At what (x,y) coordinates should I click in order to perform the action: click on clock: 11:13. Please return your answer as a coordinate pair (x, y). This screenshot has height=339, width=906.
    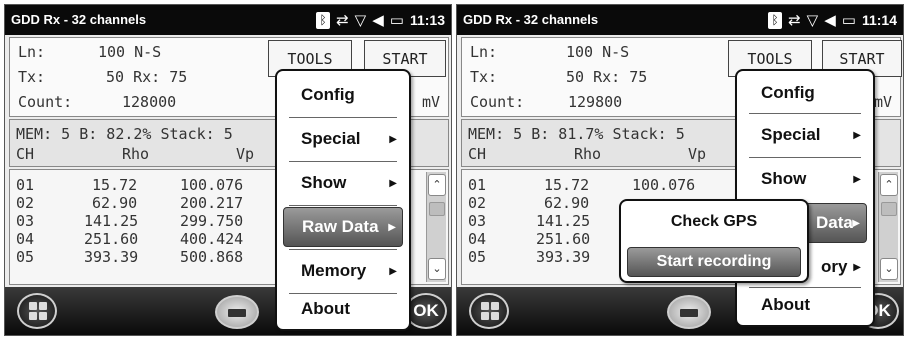
    Looking at the image, I should click on (427, 20).